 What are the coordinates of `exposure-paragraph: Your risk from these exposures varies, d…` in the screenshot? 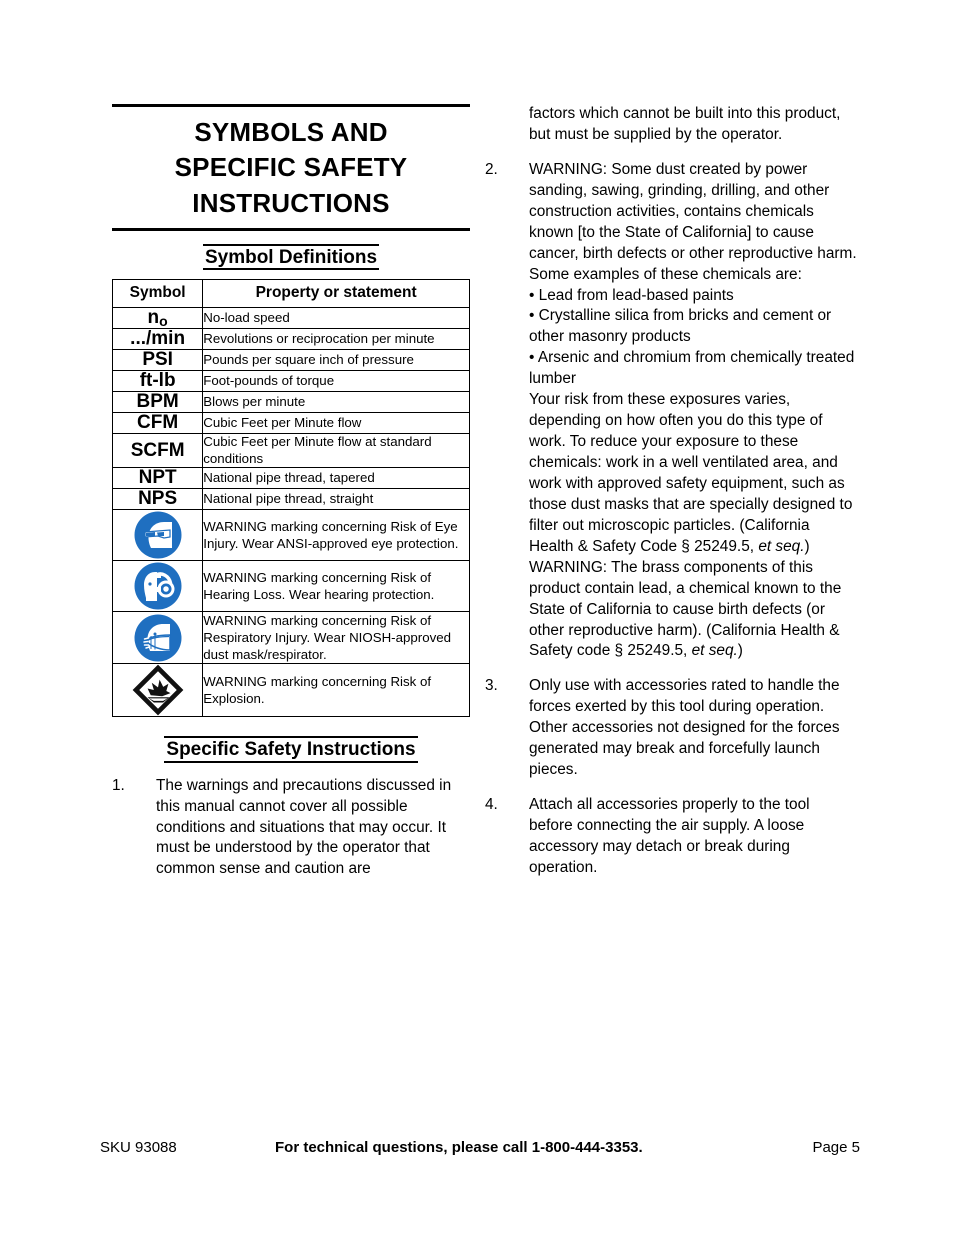 It's located at (691, 473).